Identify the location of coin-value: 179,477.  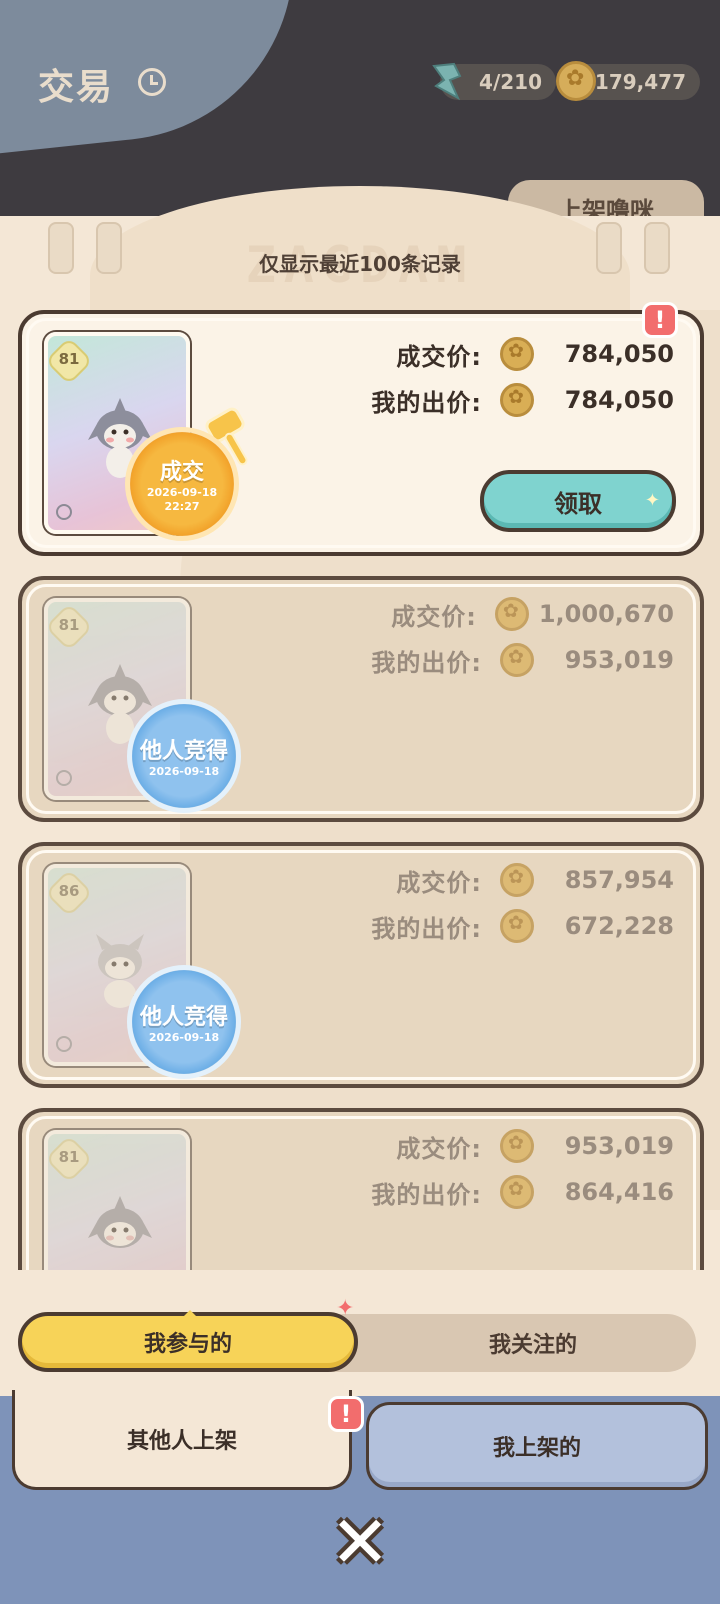
(640, 82).